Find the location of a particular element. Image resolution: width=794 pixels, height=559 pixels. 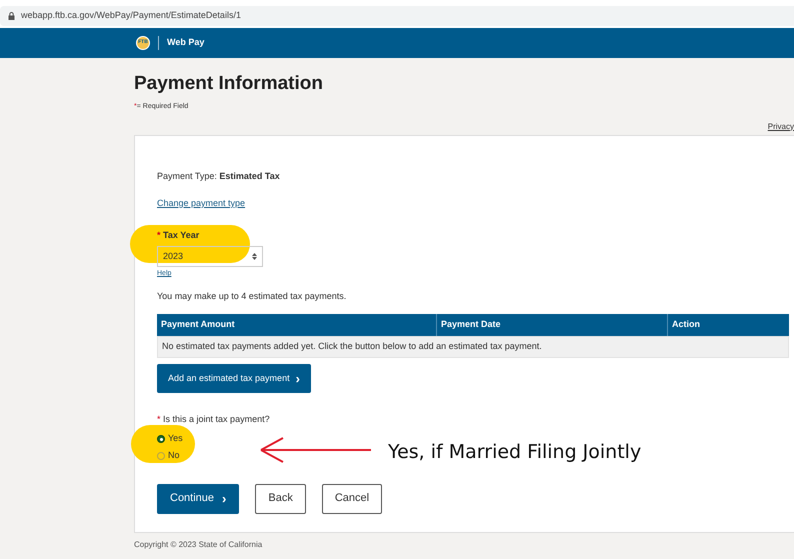

url-text: webapp.ftb.ca.gov/WebPay/Payment/EstimateDetails/1 is located at coordinates (131, 15).